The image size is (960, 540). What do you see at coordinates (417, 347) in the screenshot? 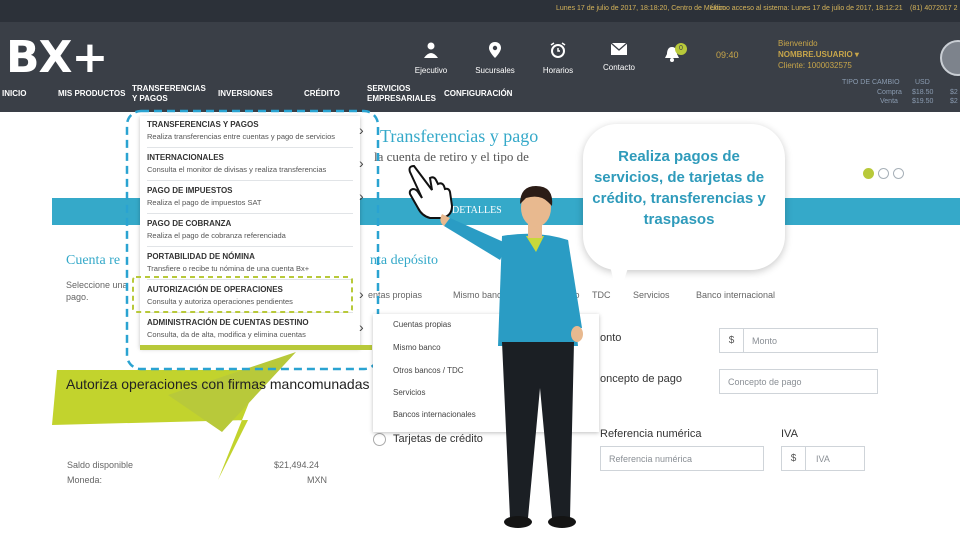
I see `submenu-item: Mismo banco` at bounding box center [417, 347].